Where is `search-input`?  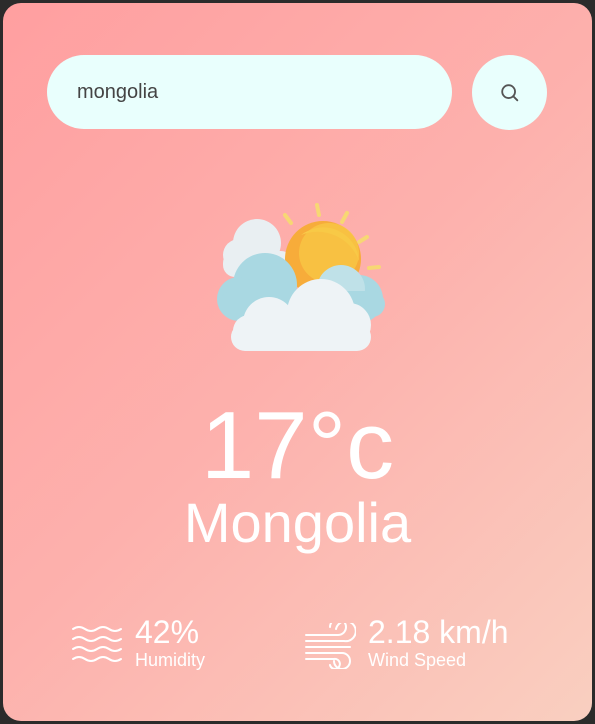
search-input is located at coordinates (249, 92).